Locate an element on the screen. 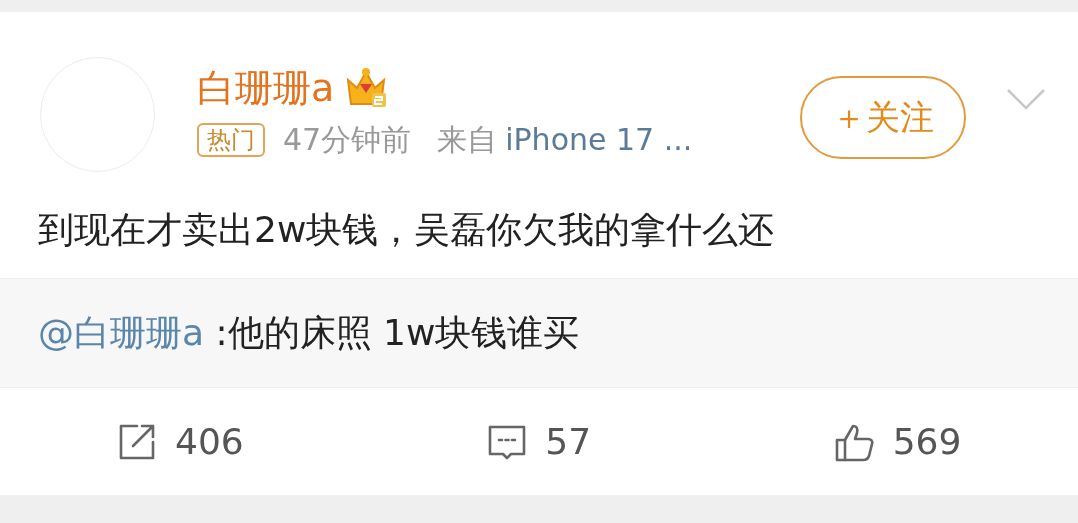 This screenshot has width=1078, height=523. source-label: 来自 is located at coordinates (467, 140).